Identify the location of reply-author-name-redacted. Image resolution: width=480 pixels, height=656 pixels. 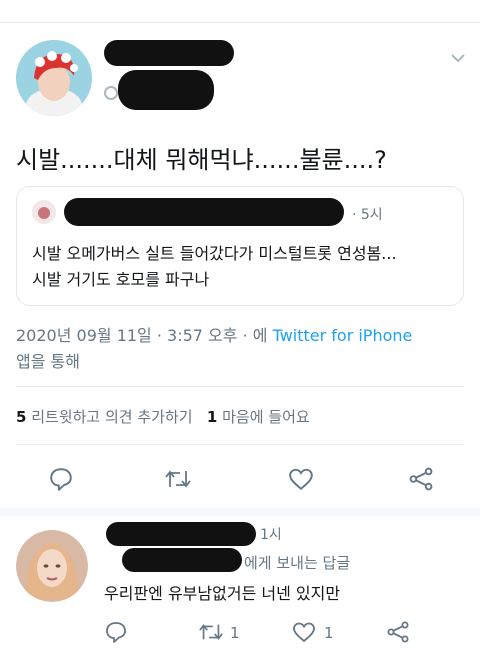
(181, 534).